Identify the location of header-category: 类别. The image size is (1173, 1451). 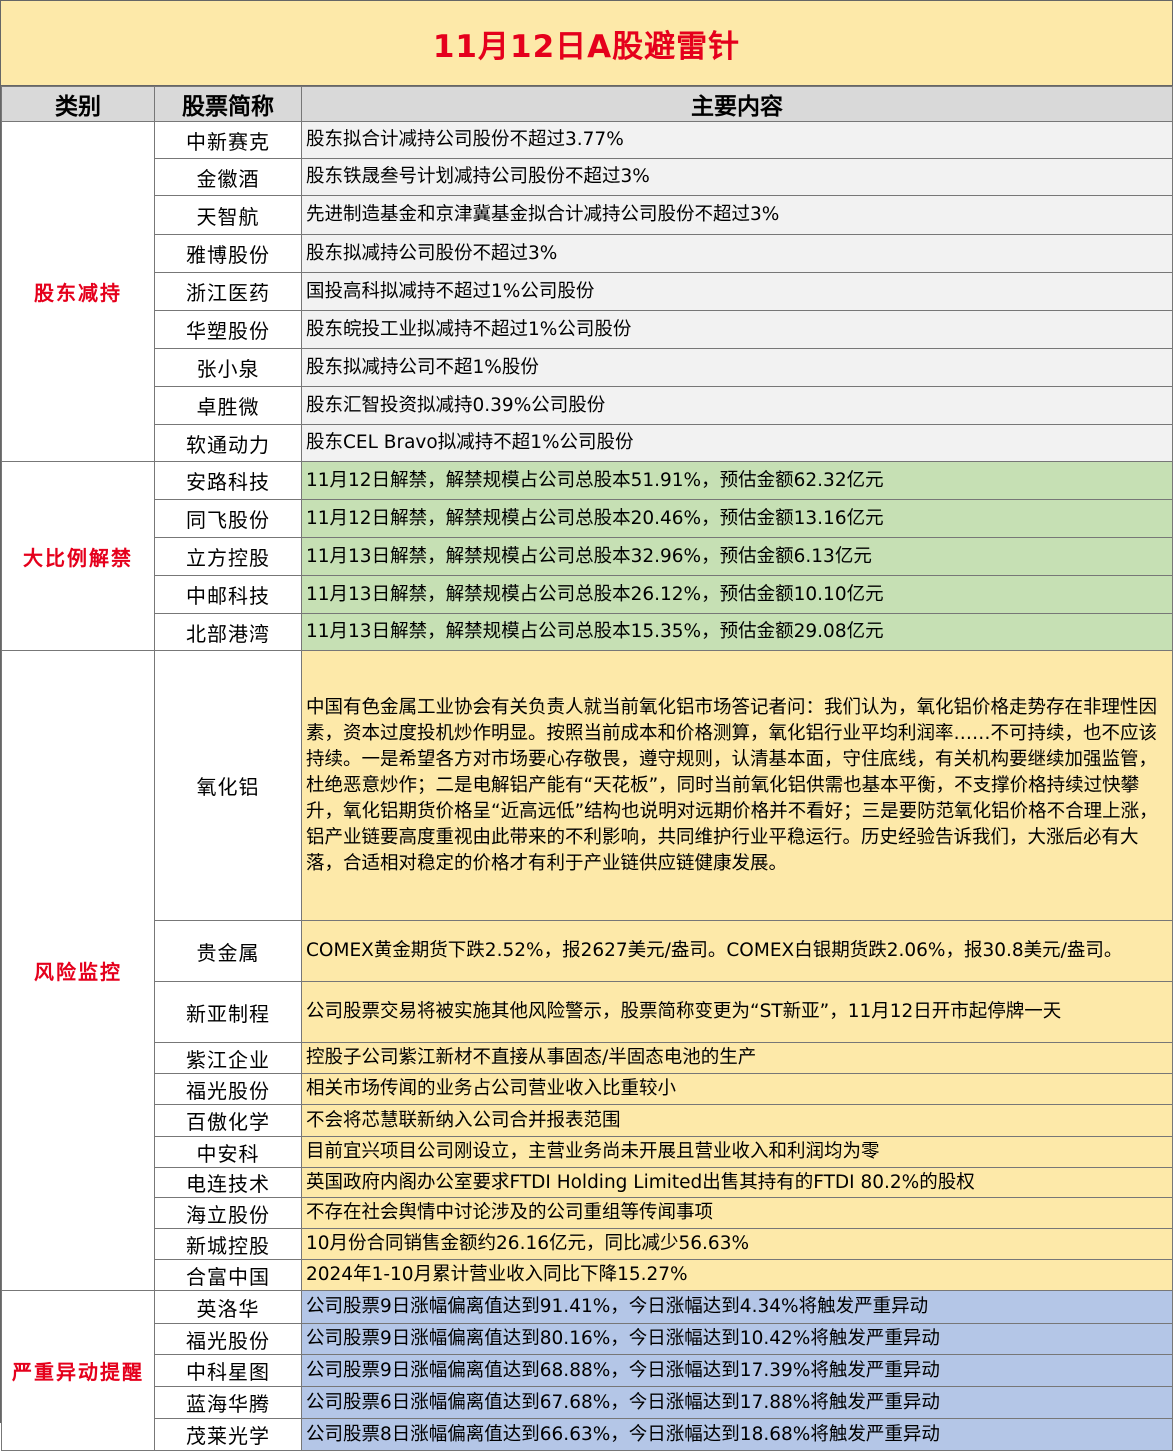
(78, 104).